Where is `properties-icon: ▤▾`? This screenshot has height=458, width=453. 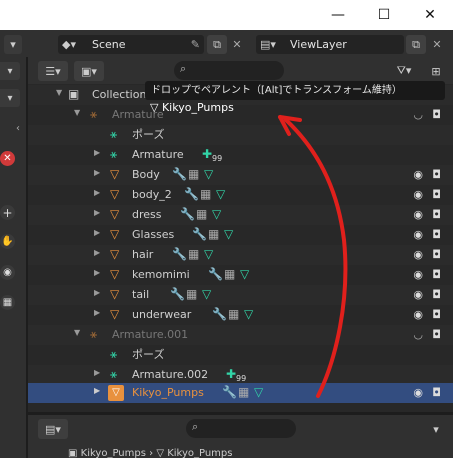 properties-icon: ▤▾ is located at coordinates (53, 429).